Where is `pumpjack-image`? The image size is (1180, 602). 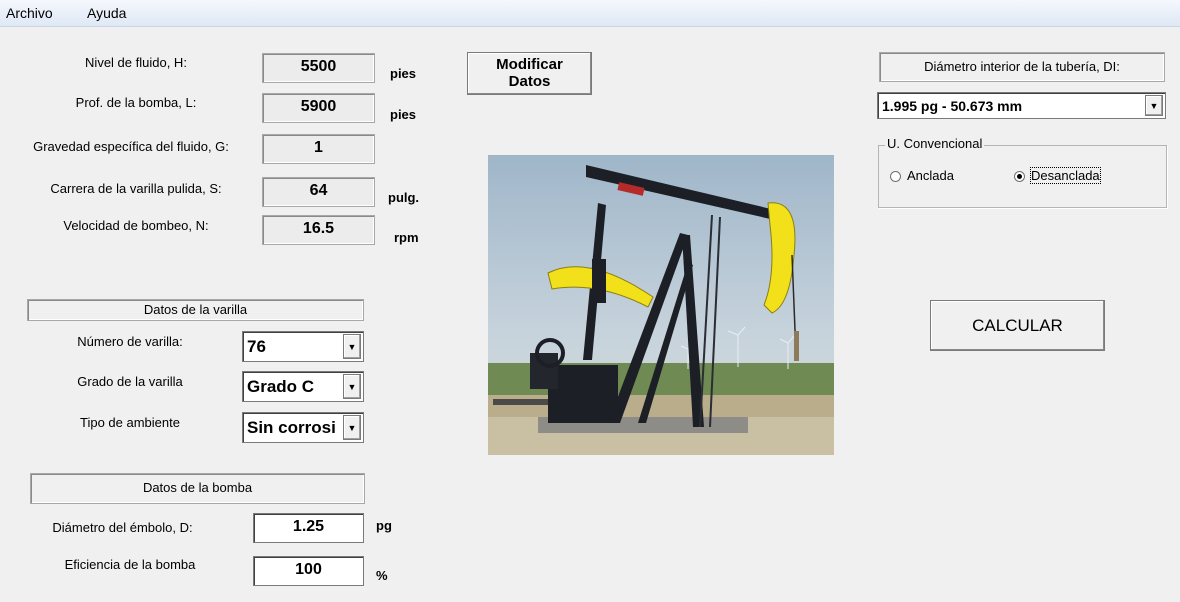 pumpjack-image is located at coordinates (661, 305).